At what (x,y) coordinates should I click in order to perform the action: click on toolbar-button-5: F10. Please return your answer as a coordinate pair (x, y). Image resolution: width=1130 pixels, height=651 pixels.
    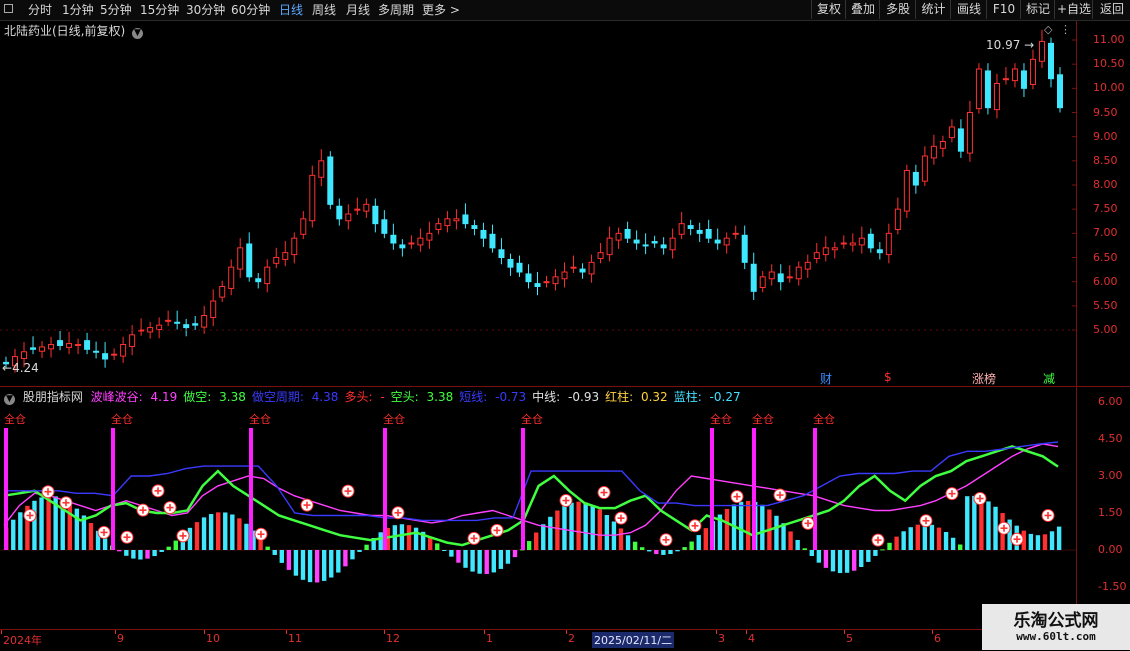
    Looking at the image, I should click on (1003, 9).